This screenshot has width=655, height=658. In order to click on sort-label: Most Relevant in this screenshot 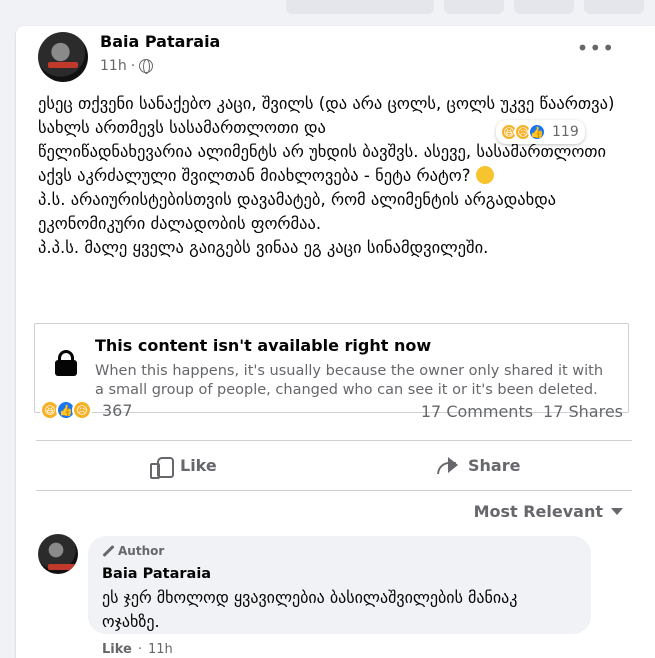, I will do `click(538, 511)`.